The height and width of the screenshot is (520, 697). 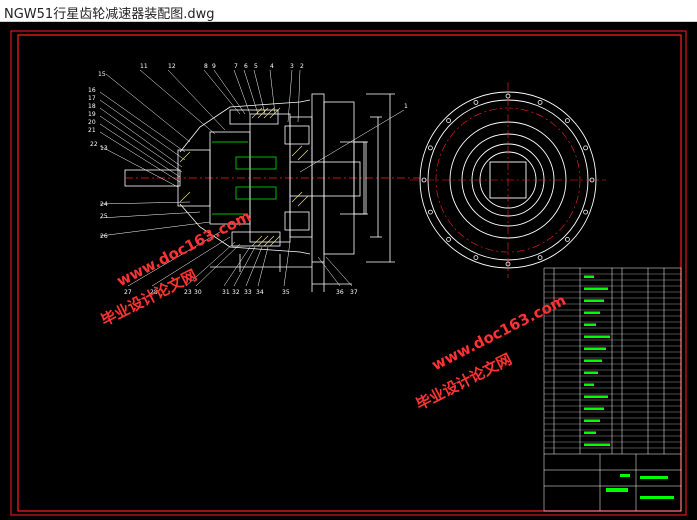 What do you see at coordinates (172, 66) in the screenshot?
I see `balloon-12: 12` at bounding box center [172, 66].